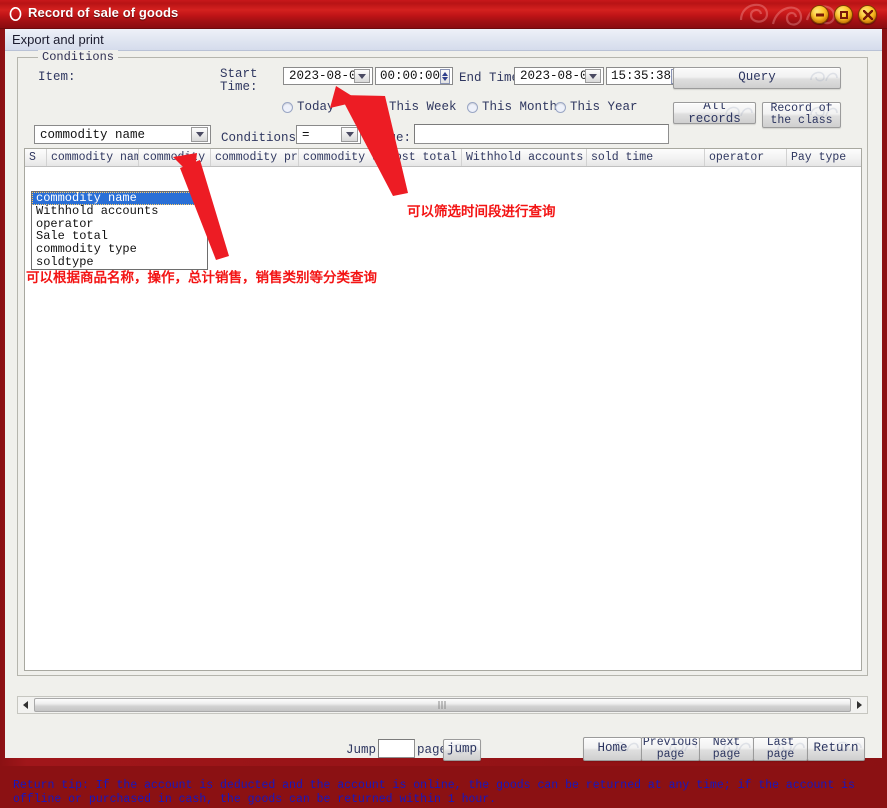  I want to click on table-column-header: Pay type, so click(824, 157).